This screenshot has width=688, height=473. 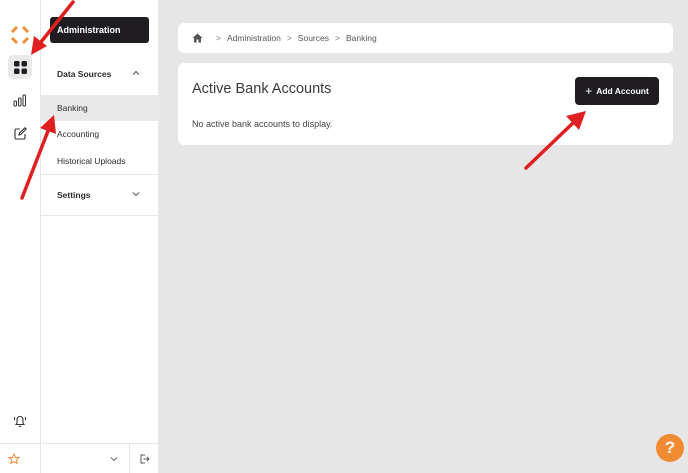 What do you see at coordinates (84, 74) in the screenshot?
I see `data-sources-label: Data Sources` at bounding box center [84, 74].